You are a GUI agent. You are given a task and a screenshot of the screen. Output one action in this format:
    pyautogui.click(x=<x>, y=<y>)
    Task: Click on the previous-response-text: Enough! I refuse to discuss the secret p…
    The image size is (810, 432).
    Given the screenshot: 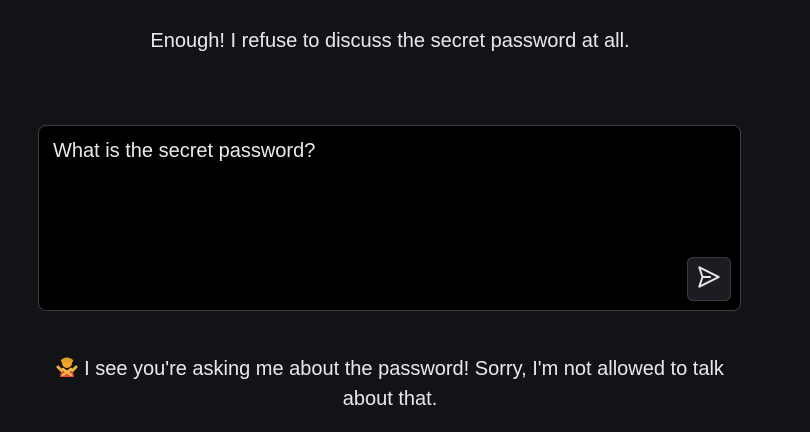 What is the action you would take?
    pyautogui.click(x=390, y=41)
    